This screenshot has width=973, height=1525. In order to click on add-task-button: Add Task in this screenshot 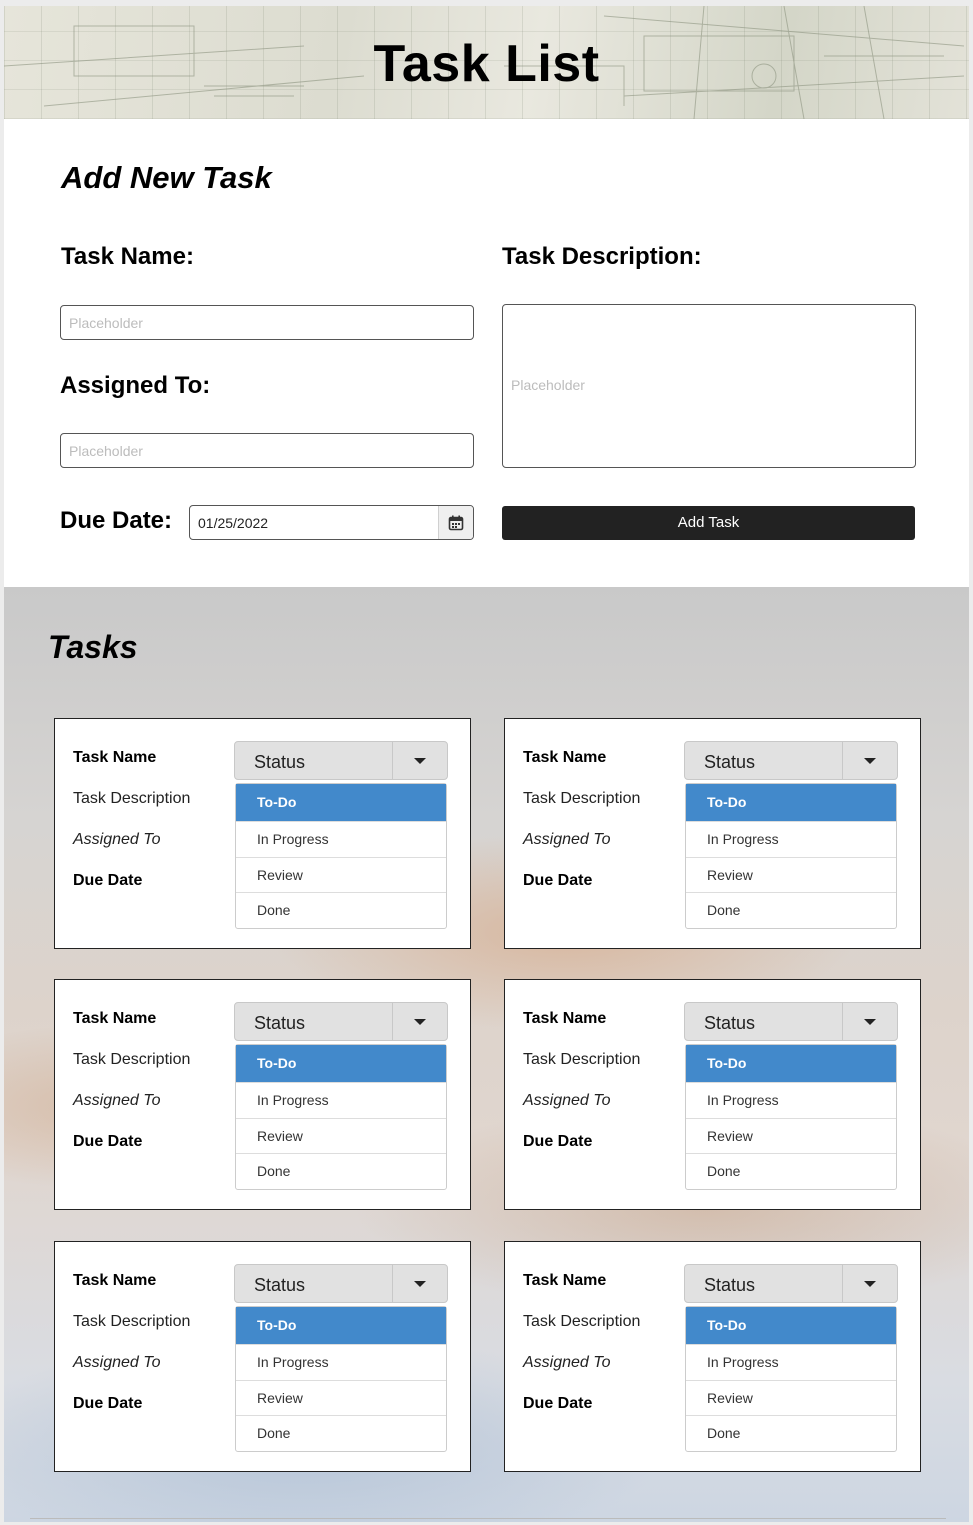, I will do `click(708, 523)`.